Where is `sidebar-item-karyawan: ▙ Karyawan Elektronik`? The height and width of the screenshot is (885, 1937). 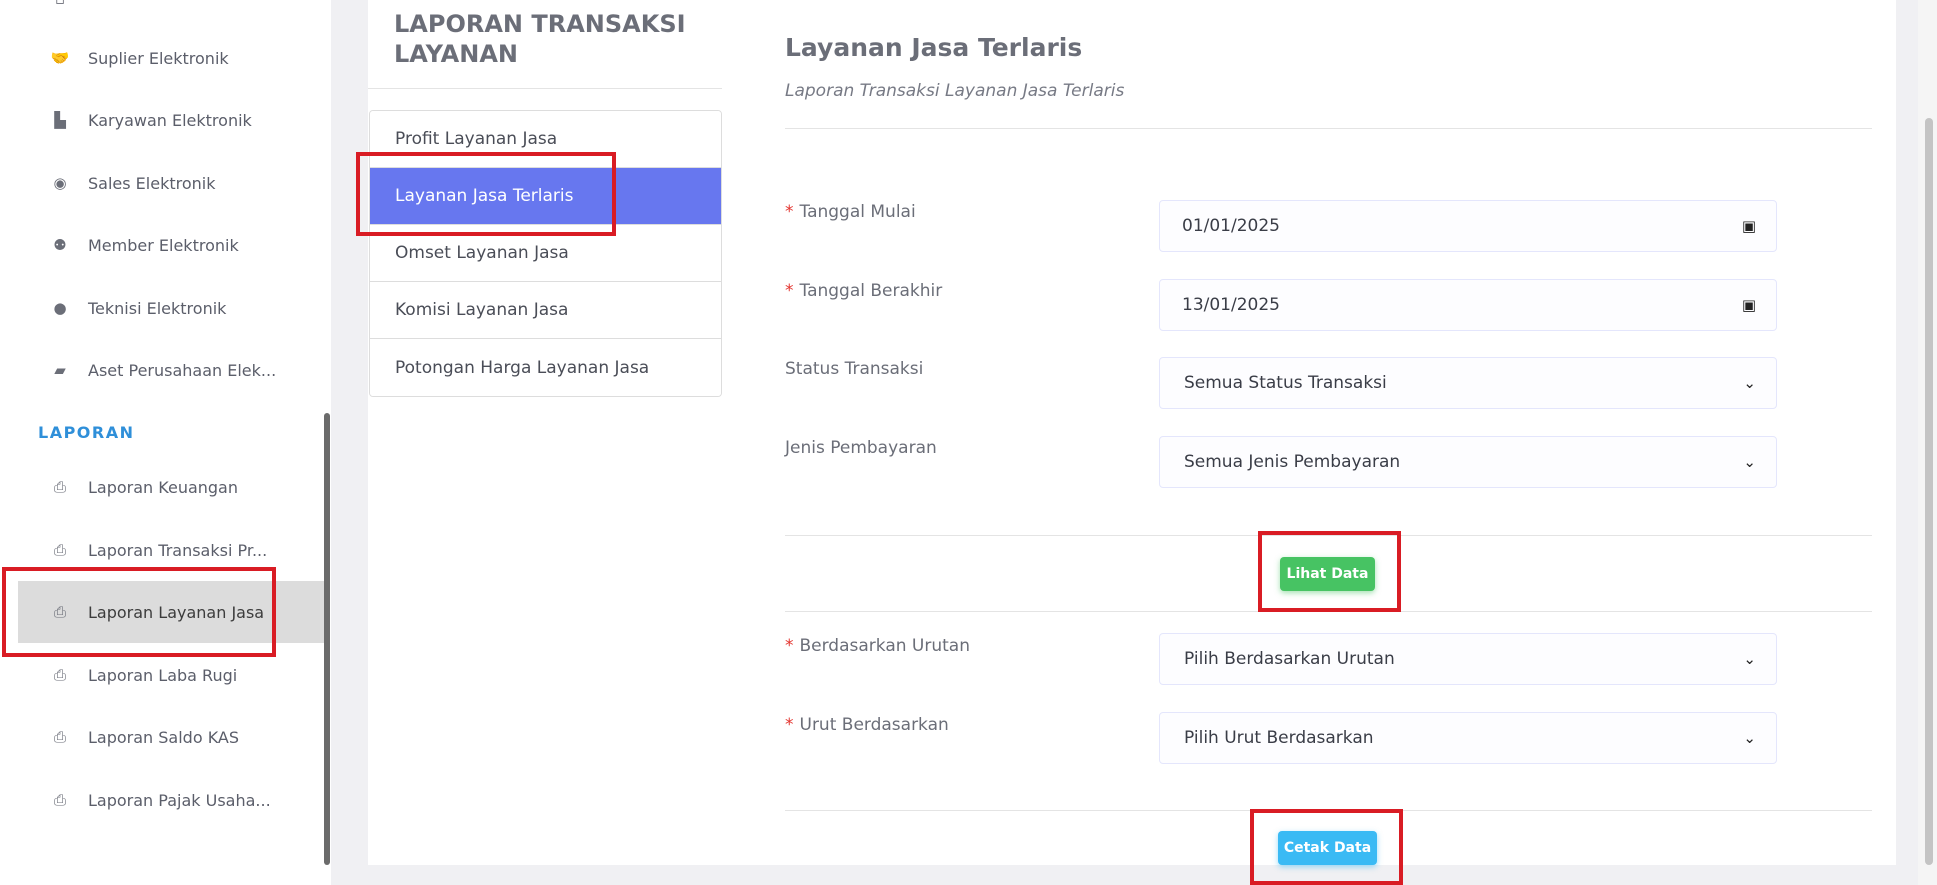
sidebar-item-karyawan: ▙ Karyawan Elektronik is located at coordinates (171, 120).